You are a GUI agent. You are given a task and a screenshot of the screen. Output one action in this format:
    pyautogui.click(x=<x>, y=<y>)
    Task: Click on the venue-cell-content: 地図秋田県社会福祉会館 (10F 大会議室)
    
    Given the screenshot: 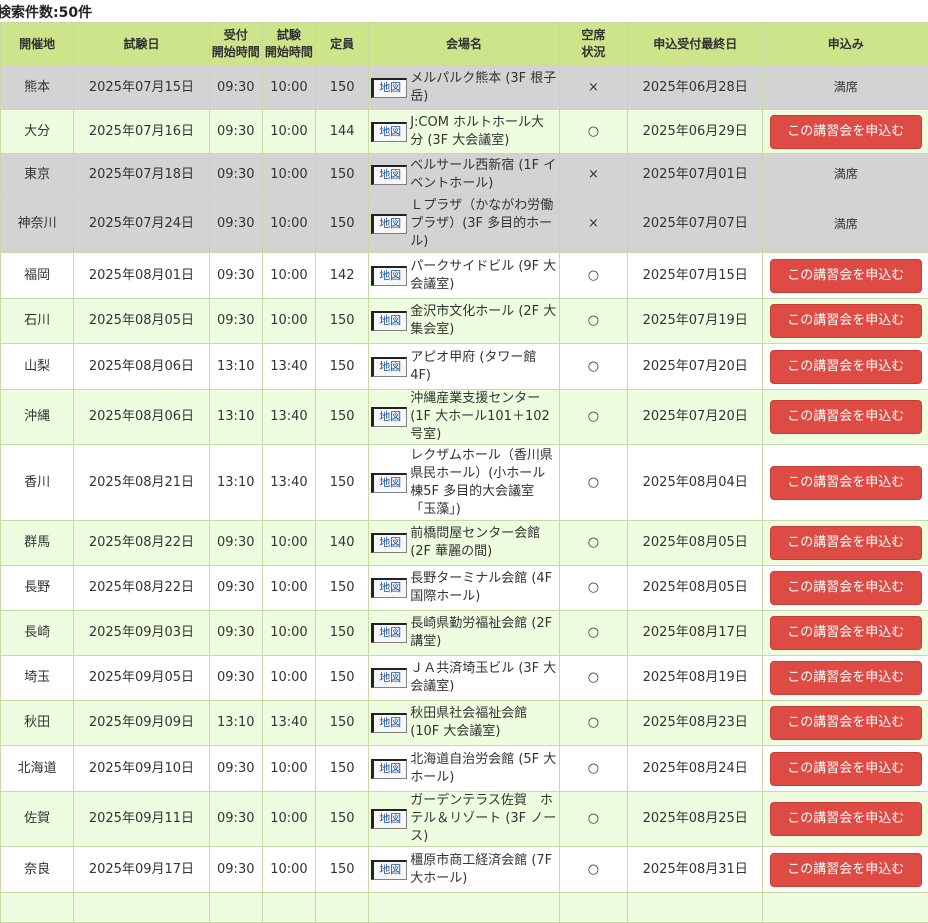 What is the action you would take?
    pyautogui.click(x=464, y=723)
    